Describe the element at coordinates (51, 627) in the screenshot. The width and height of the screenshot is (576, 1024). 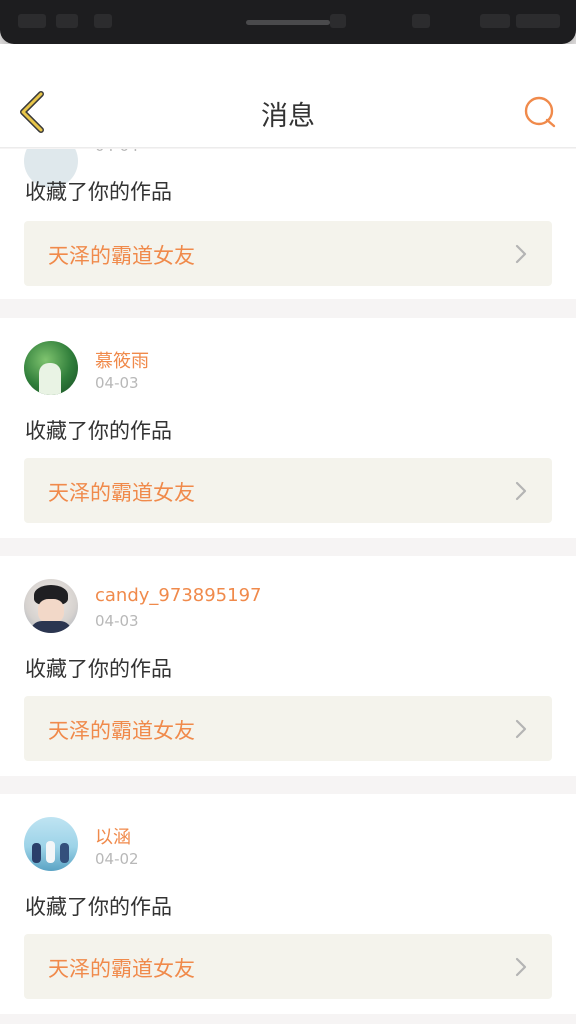
I see `avatar-shirt` at that location.